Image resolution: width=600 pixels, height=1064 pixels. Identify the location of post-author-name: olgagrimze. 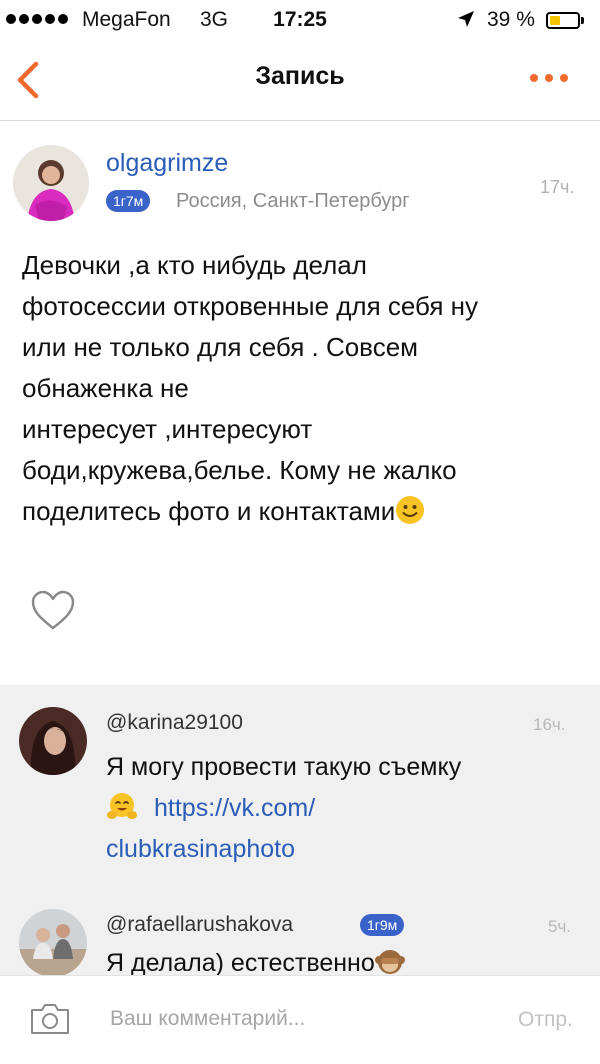
(167, 163).